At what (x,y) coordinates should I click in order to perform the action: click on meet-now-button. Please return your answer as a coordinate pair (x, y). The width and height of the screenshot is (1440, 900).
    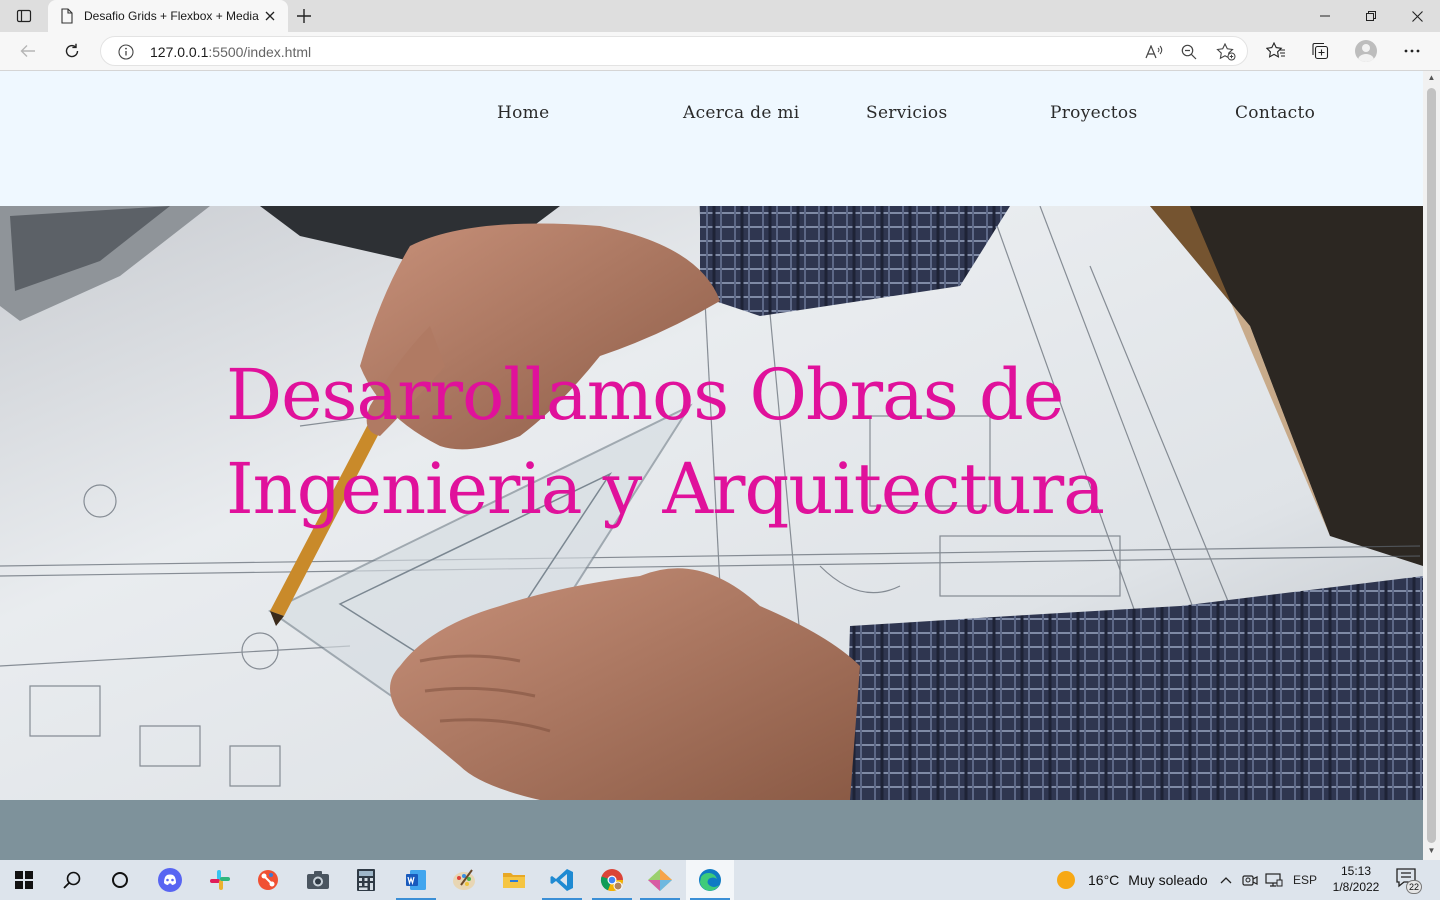
    Looking at the image, I should click on (1250, 880).